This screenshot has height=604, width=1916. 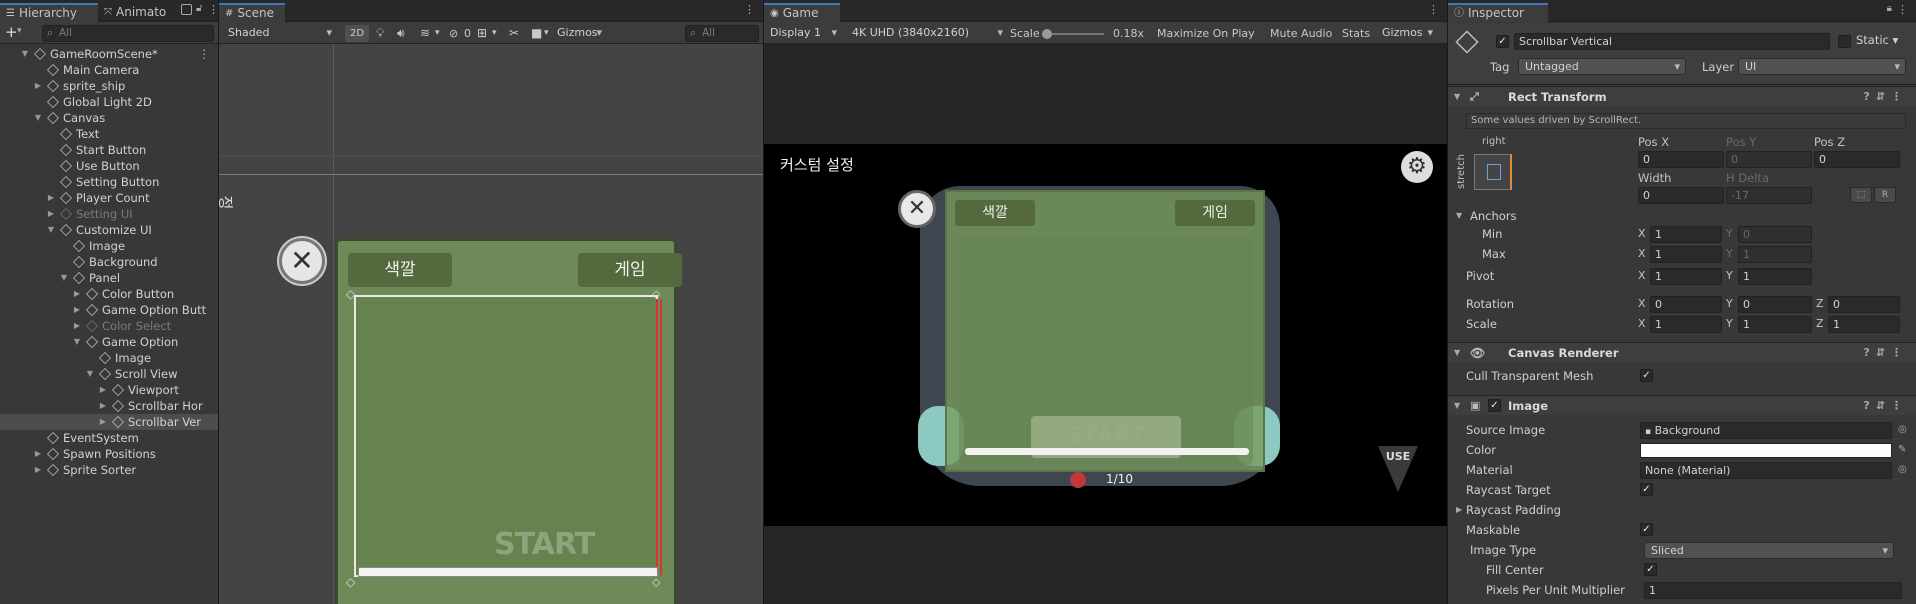 What do you see at coordinates (1356, 33) in the screenshot?
I see `stats-button: Stats` at bounding box center [1356, 33].